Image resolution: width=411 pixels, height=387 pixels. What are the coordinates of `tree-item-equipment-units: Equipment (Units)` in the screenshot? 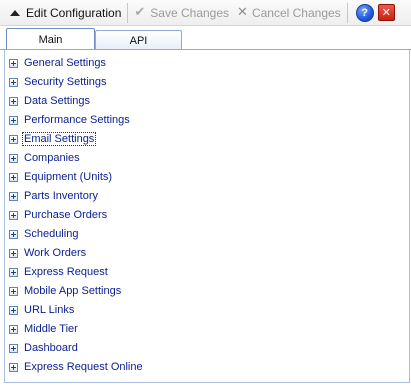 It's located at (61, 177).